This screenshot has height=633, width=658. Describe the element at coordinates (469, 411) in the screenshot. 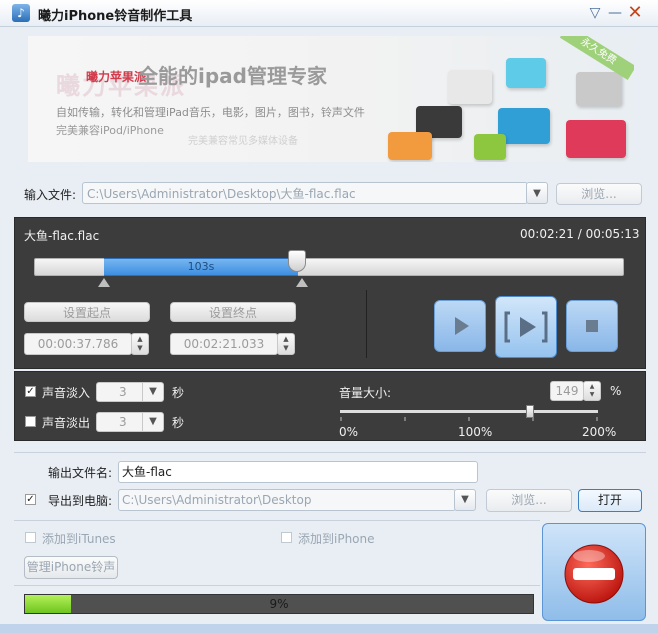

I see `volume-slider-track` at that location.